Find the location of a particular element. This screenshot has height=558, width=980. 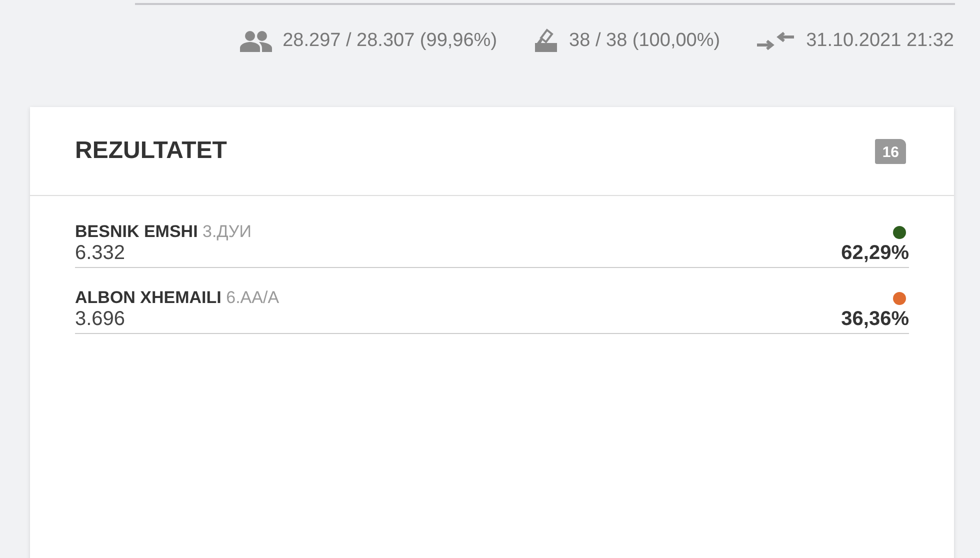

vote-count: 3.696 is located at coordinates (100, 319).